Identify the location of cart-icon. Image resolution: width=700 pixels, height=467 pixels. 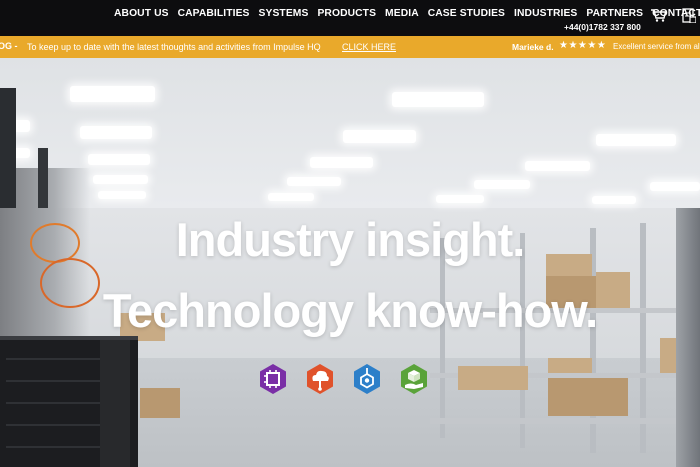
(658, 15).